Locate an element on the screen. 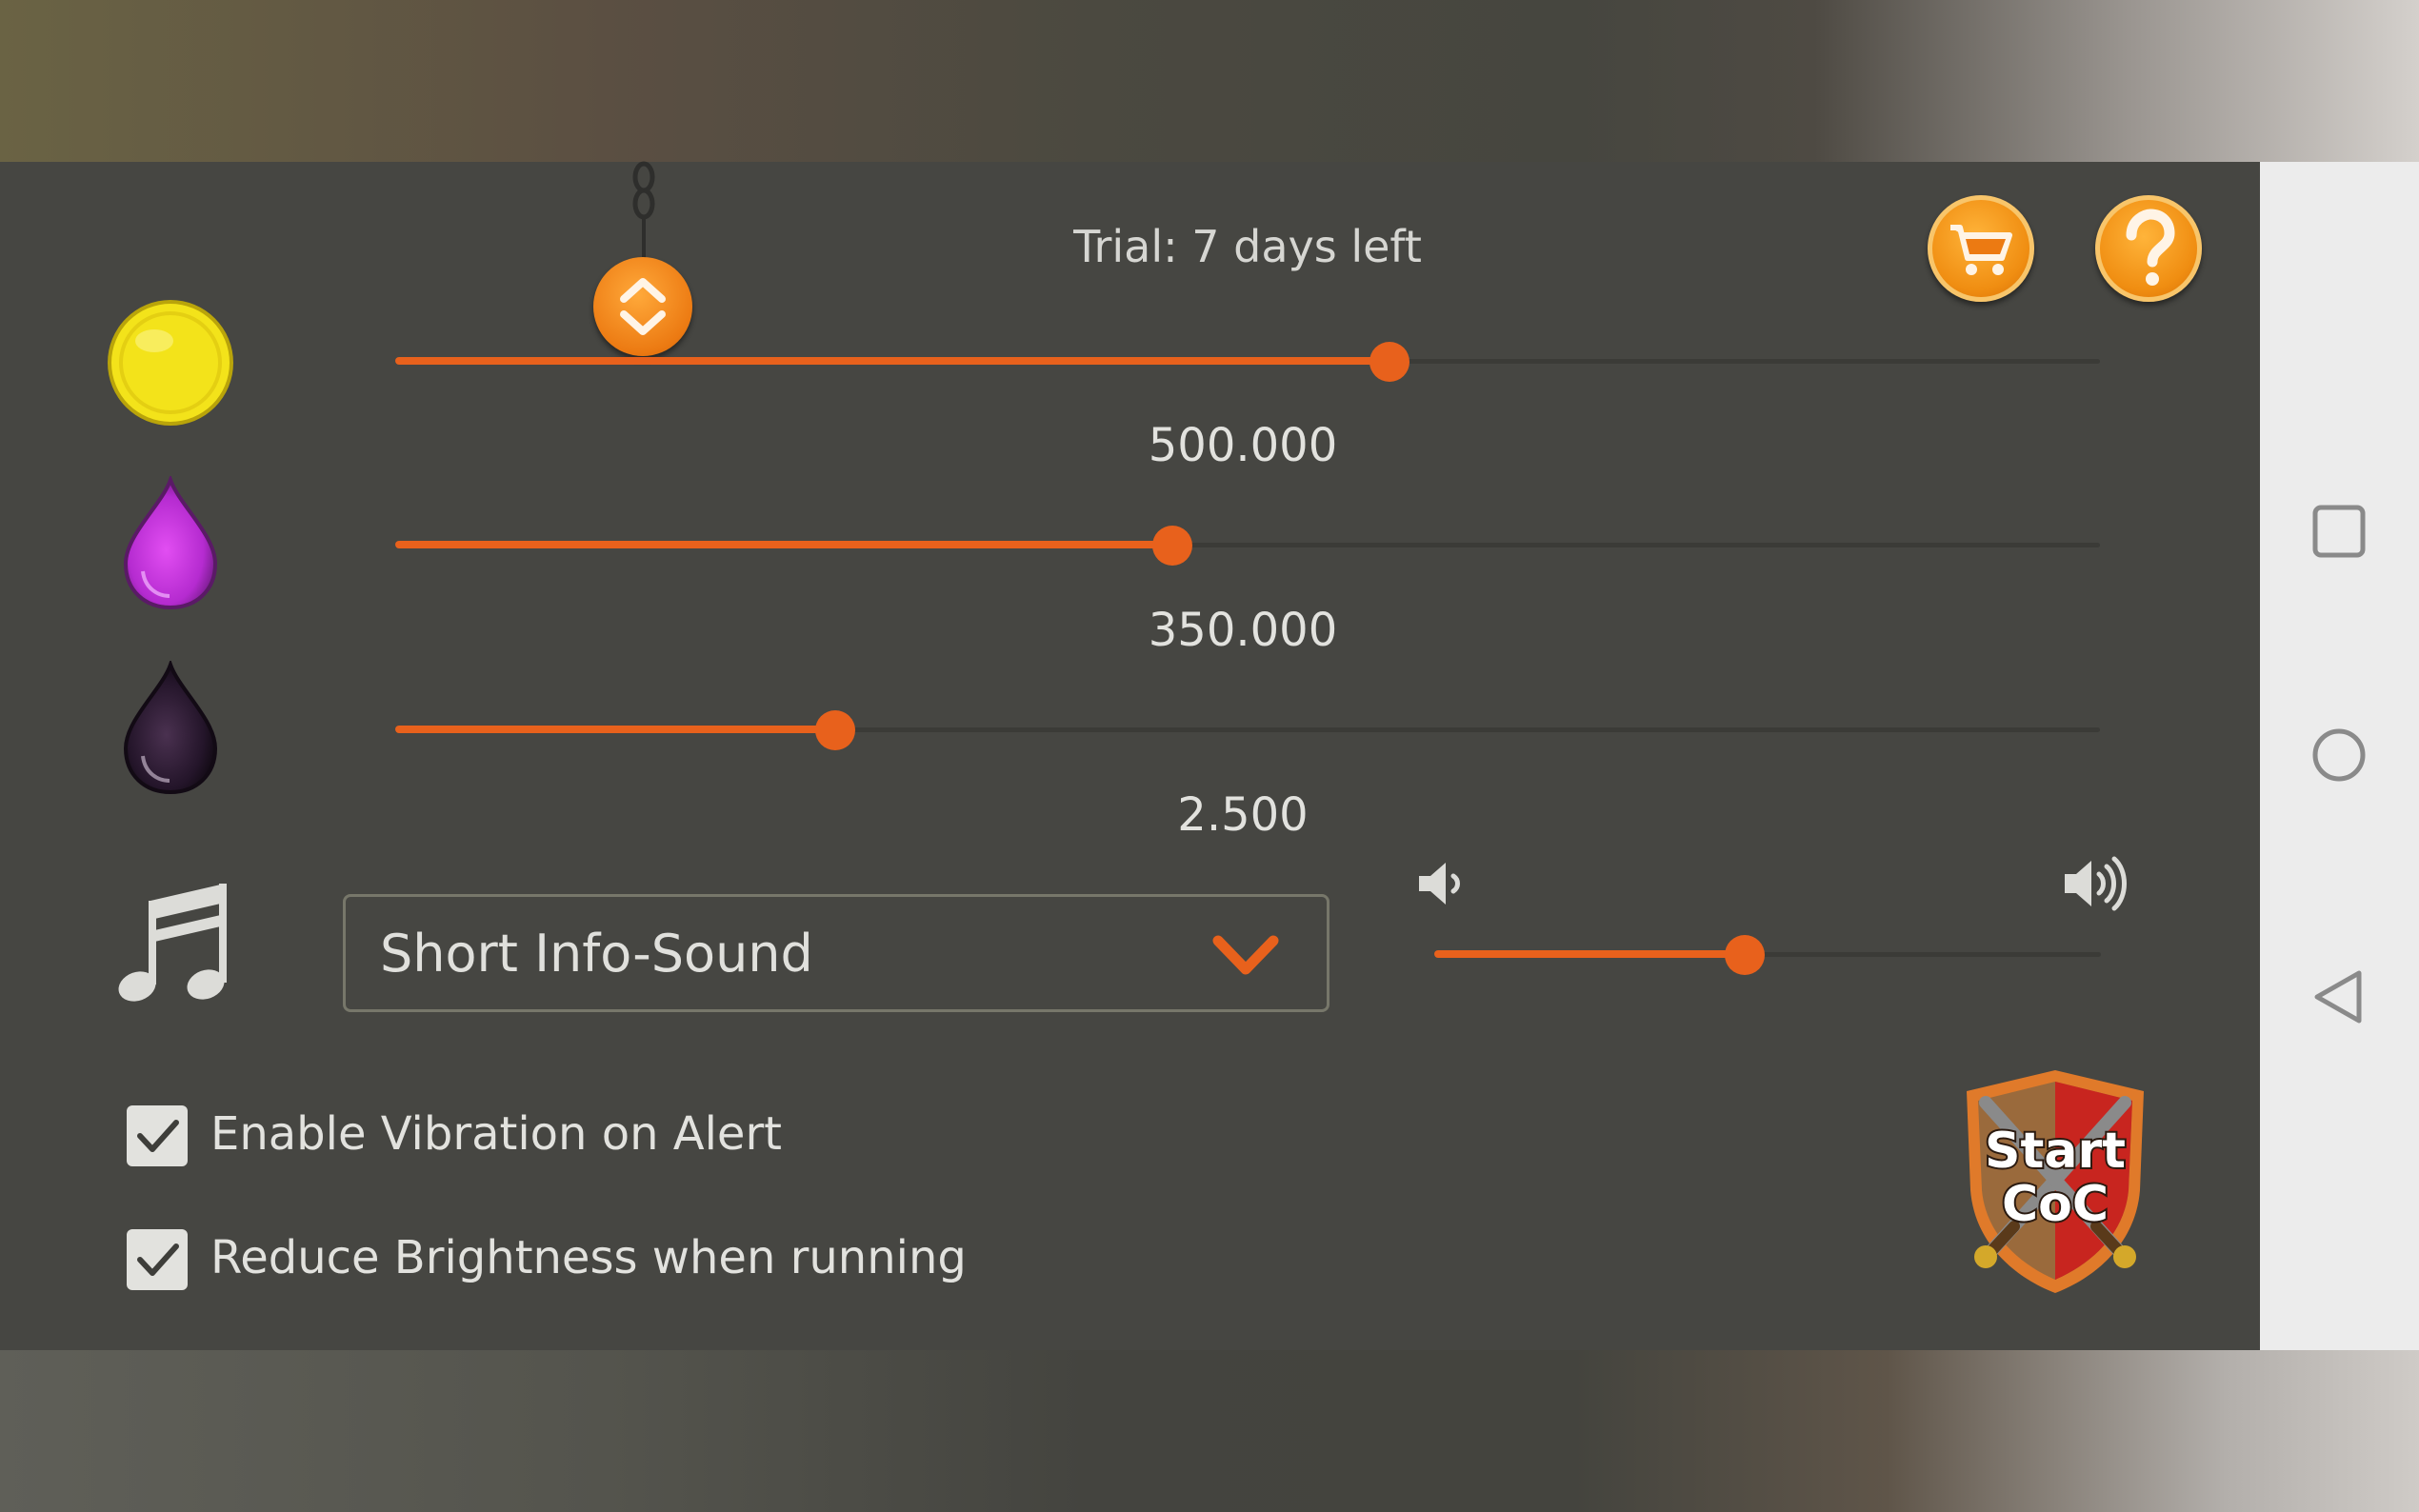  start-coc-line2: CoC is located at coordinates (2055, 1204).